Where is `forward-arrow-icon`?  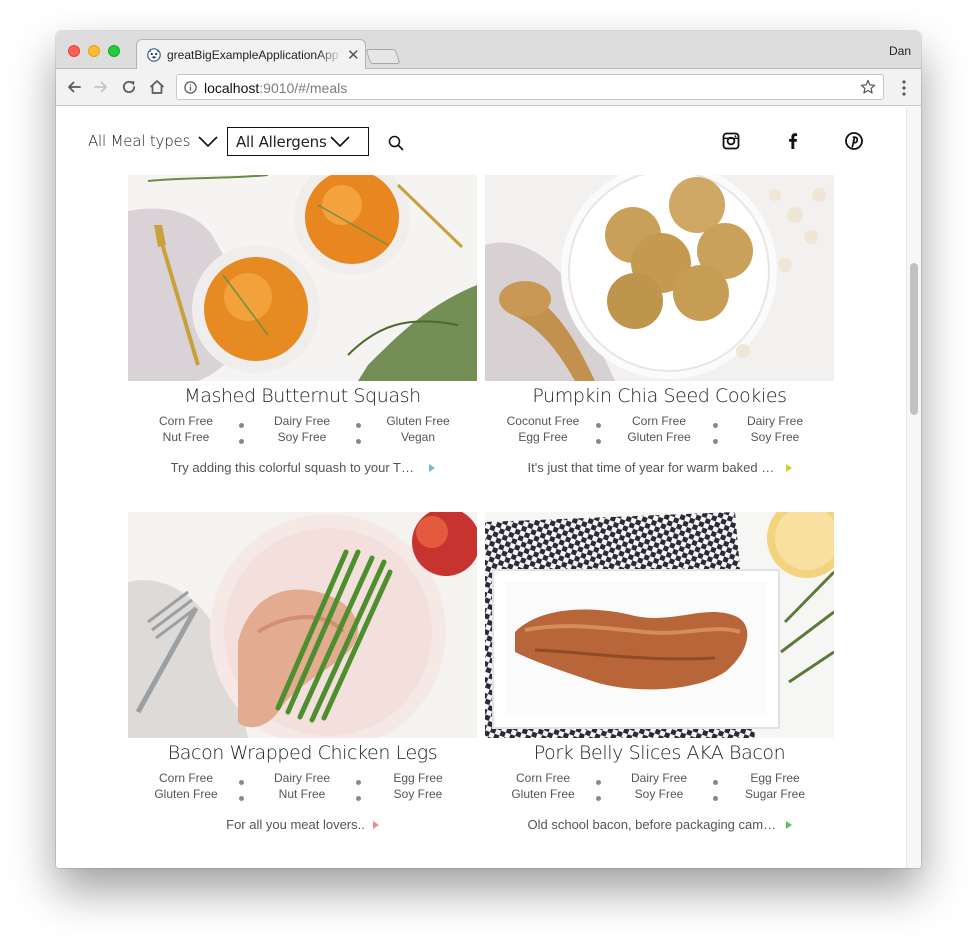
forward-arrow-icon is located at coordinates (101, 87).